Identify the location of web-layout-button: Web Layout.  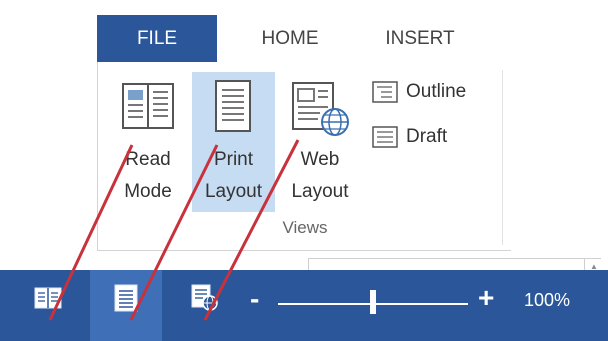
(320, 142).